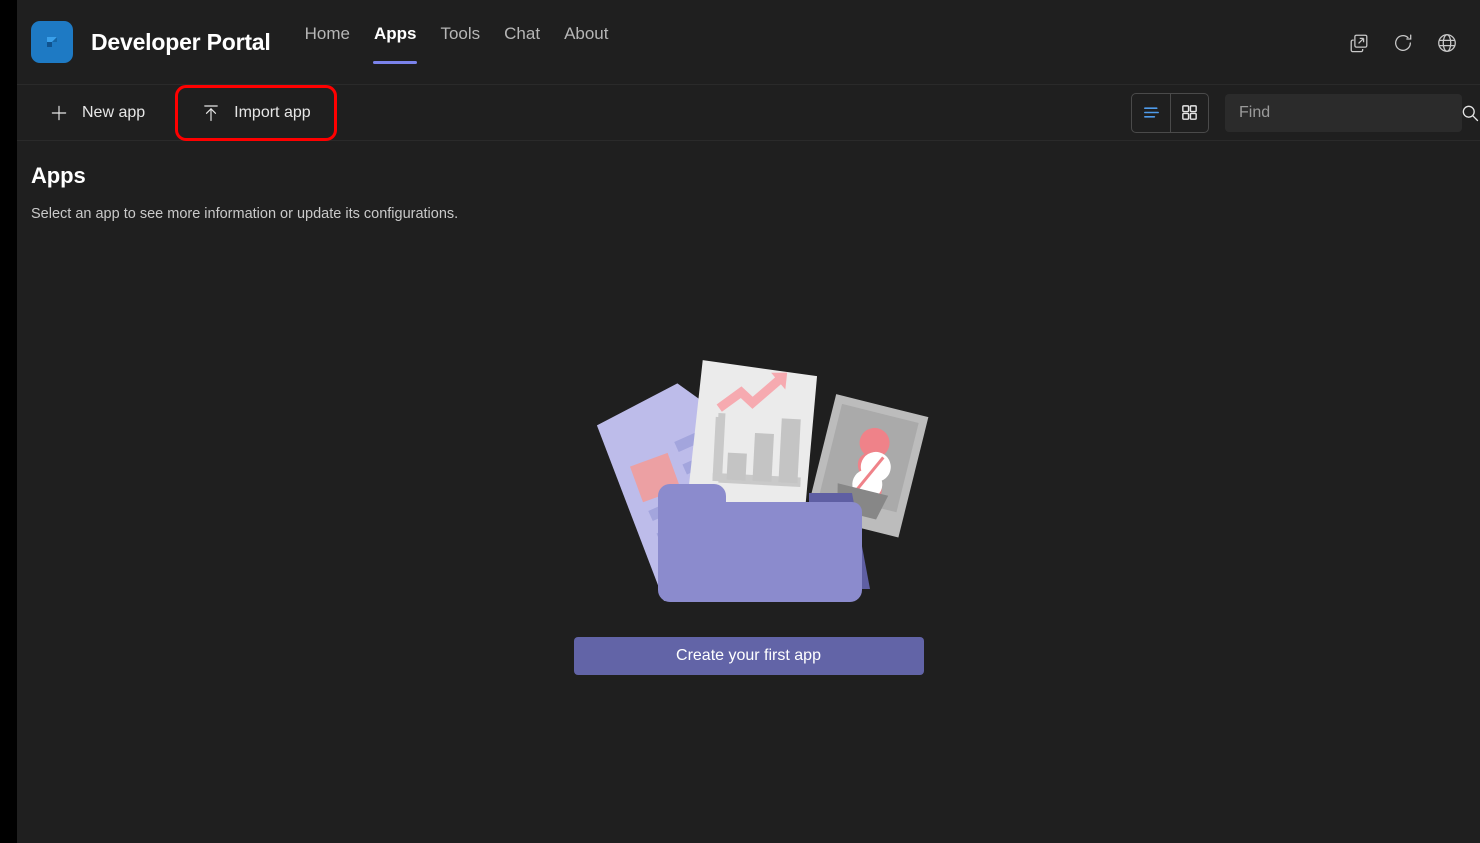 Image resolution: width=1480 pixels, height=843 pixels. I want to click on toolbar-right-group, so click(1305, 112).